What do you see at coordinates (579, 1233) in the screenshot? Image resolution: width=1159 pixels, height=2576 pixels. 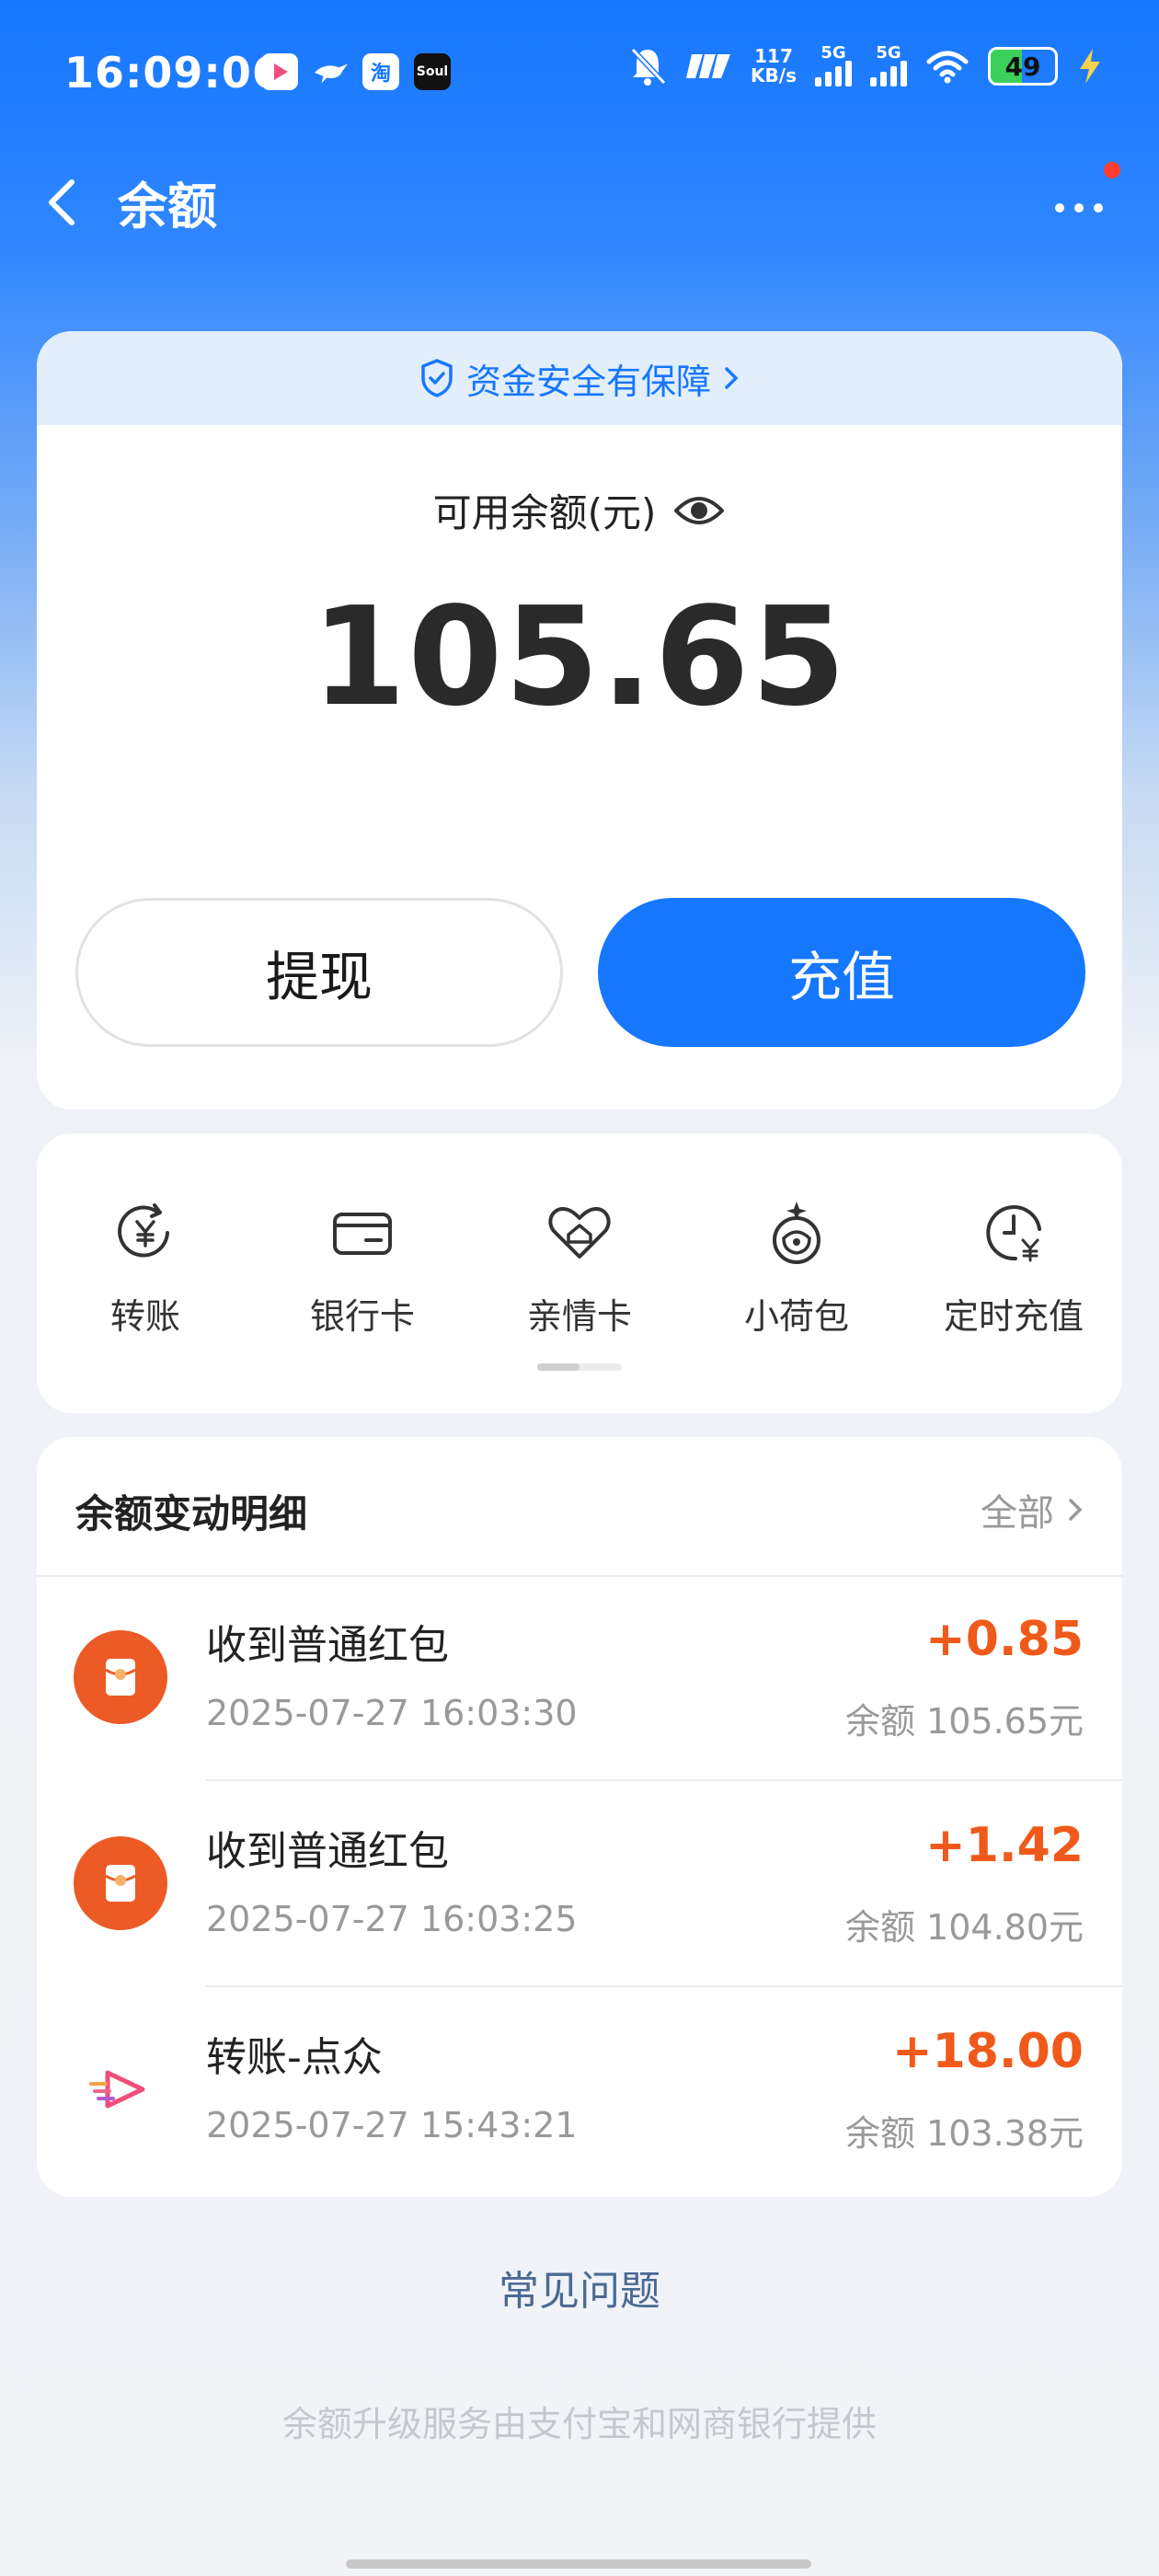 I see `family-card-icon` at bounding box center [579, 1233].